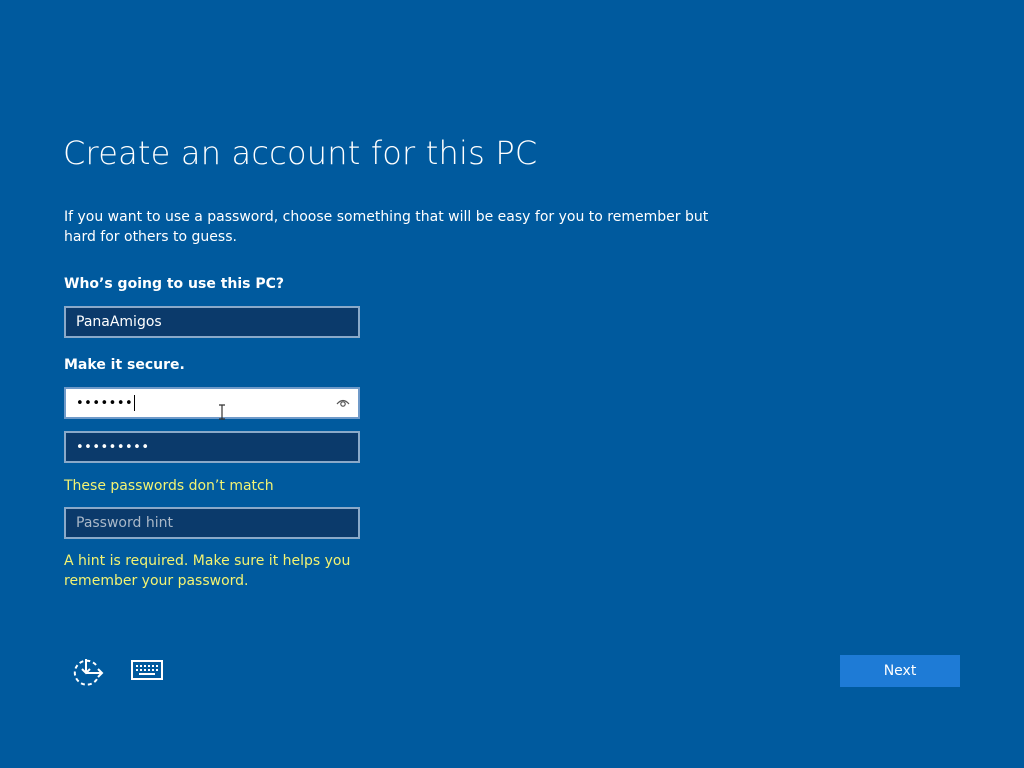 Image resolution: width=1024 pixels, height=768 pixels. I want to click on username-field: PanaAmigos, so click(212, 322).